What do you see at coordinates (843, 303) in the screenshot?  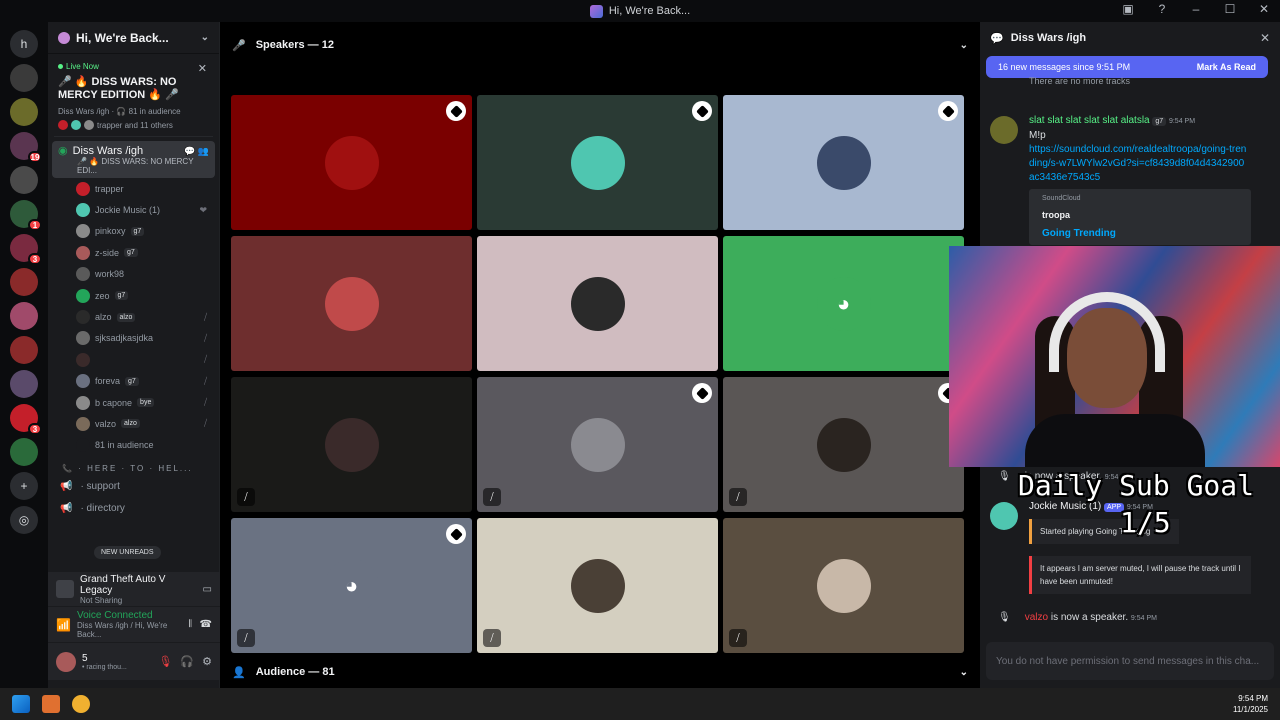 I see `speaker-tile: ◕` at bounding box center [843, 303].